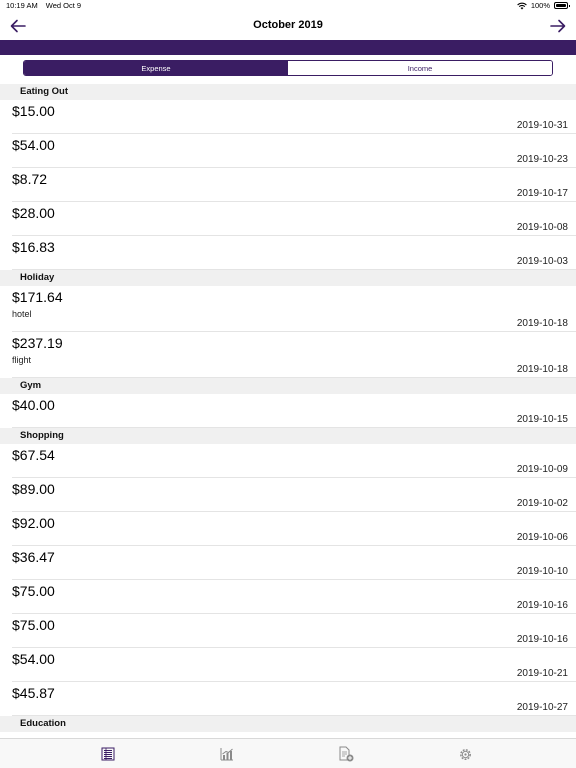 The image size is (576, 768). I want to click on item-date: 2019-10-06, so click(542, 537).